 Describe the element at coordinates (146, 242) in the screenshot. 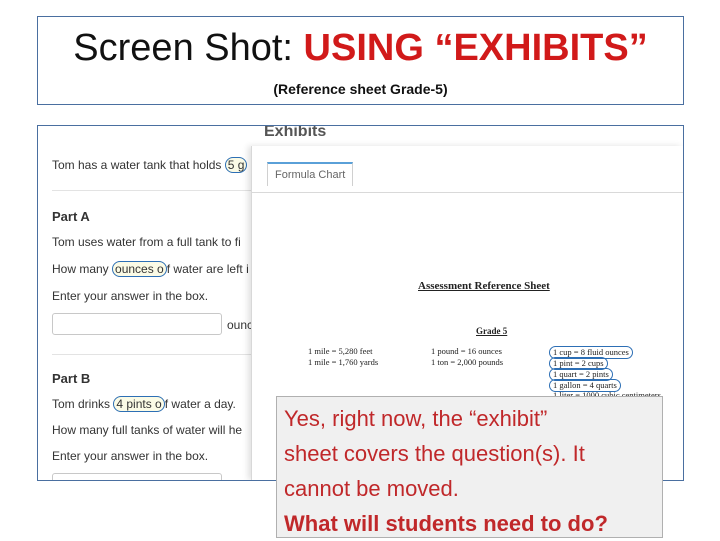

I see `part-a-line1: Tom uses water from a full tank to fi` at that location.